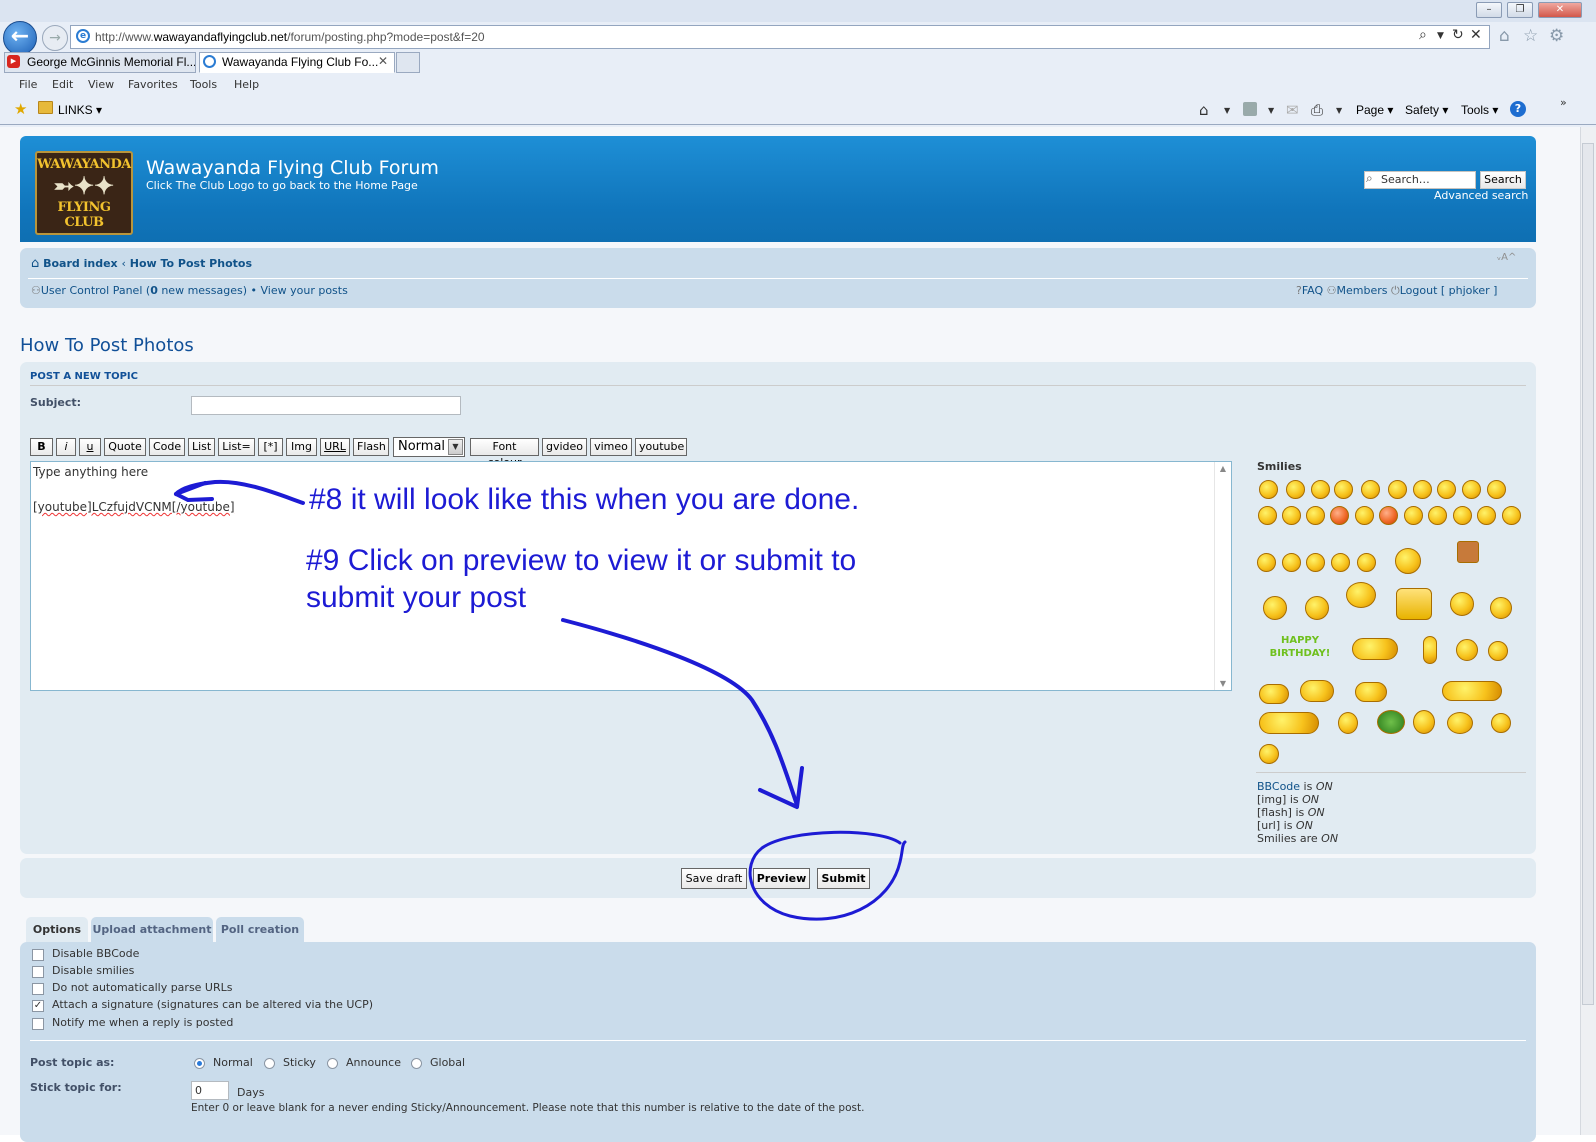 This screenshot has height=1142, width=1596. I want to click on minimize-button: –, so click(1489, 10).